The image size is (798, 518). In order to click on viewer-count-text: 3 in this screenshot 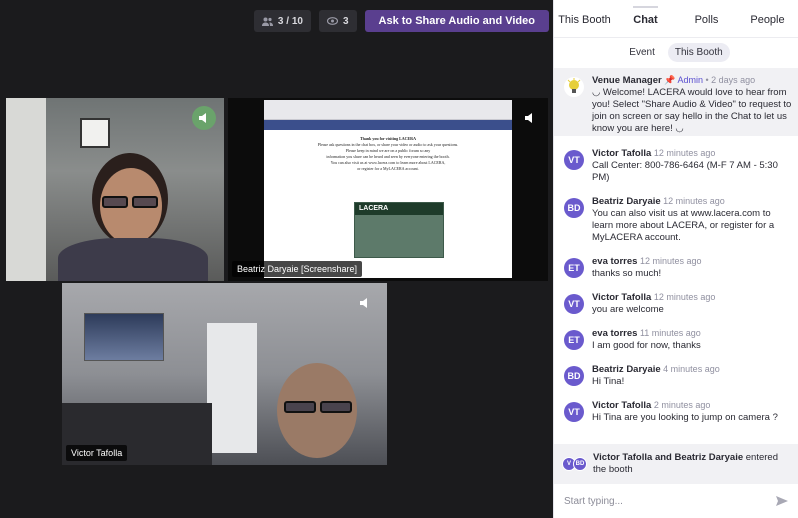, I will do `click(345, 21)`.